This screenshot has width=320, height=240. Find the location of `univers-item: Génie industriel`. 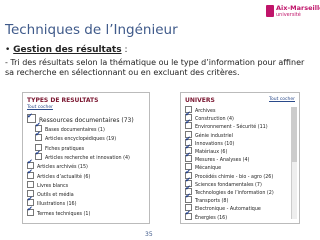

univers-item: Génie industriel is located at coordinates (209, 134).